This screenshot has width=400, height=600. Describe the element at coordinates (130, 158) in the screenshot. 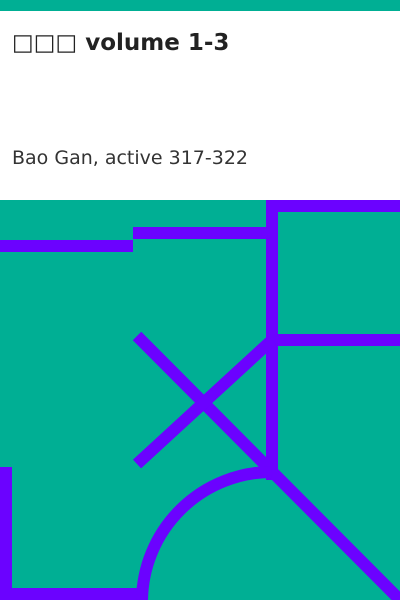

I see `book-author: Bao Gan, active 317-322` at that location.